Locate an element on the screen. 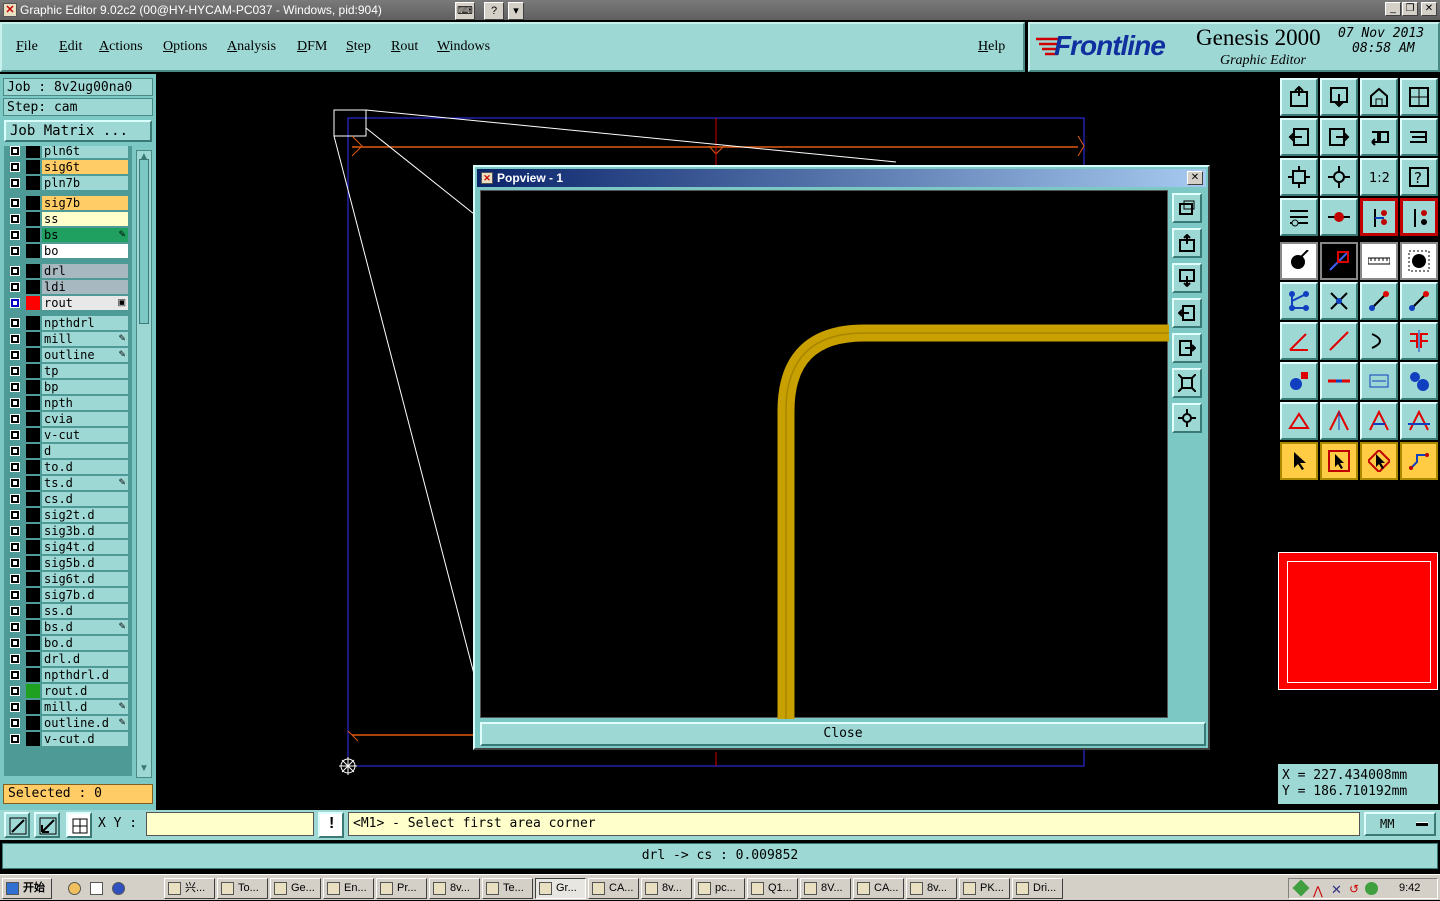  layer-name: rout is located at coordinates (85, 303).